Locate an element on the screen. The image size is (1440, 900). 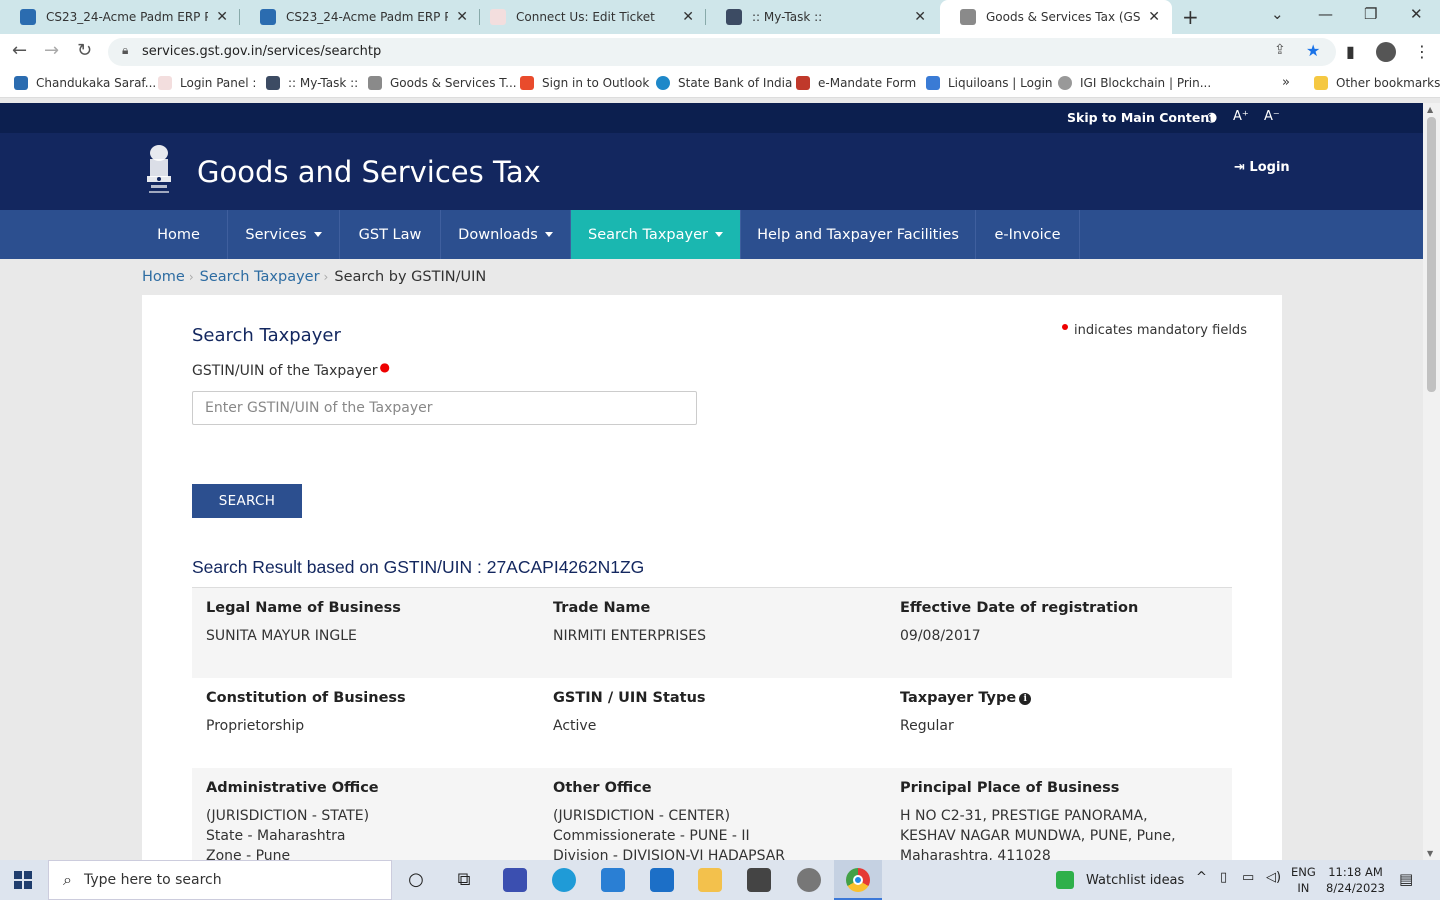
more-bookmarks-icon: » is located at coordinates (1286, 82).